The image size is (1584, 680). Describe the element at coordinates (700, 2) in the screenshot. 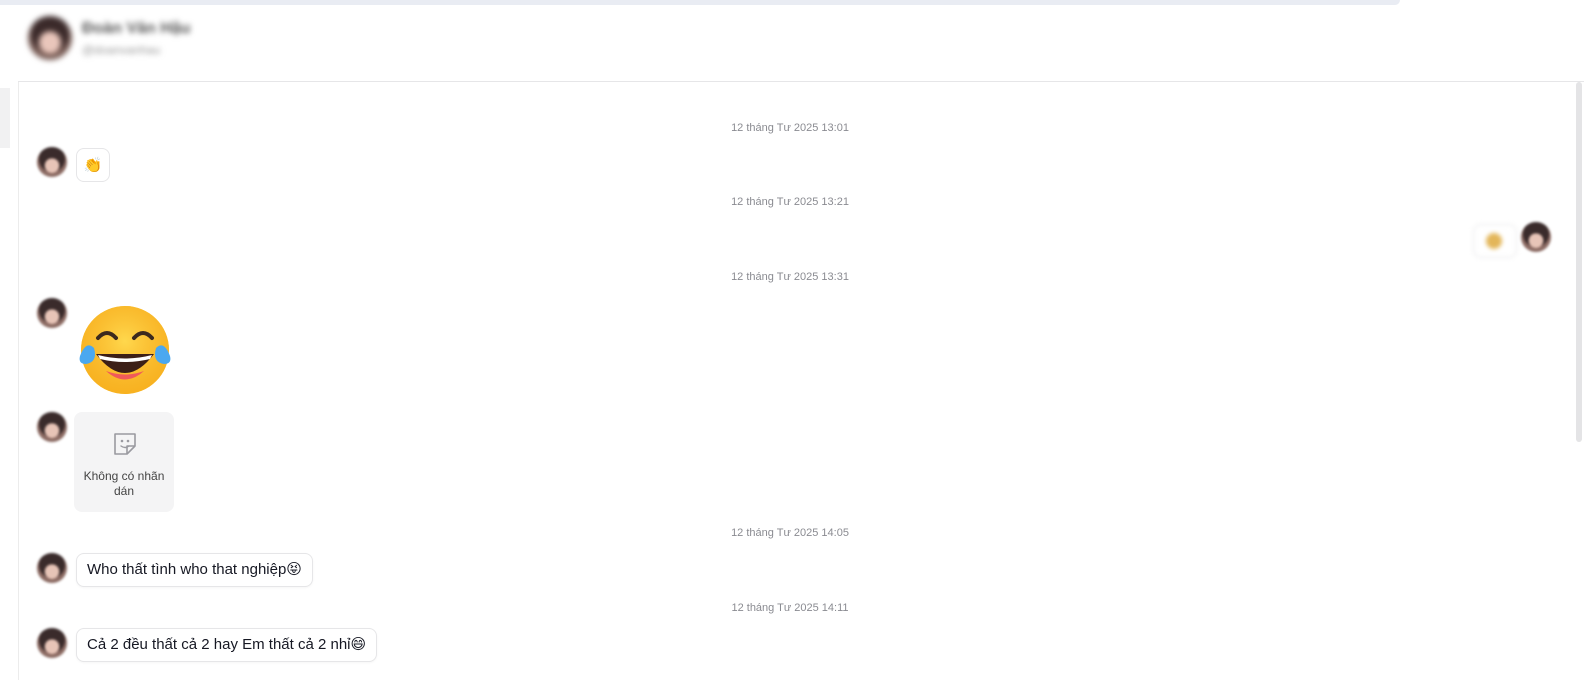

I see `top-strip` at that location.